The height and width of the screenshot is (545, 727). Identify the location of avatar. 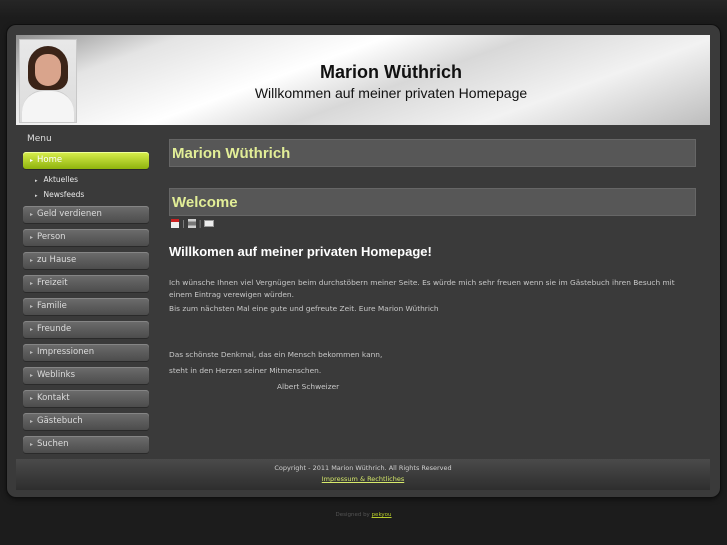
(48, 81).